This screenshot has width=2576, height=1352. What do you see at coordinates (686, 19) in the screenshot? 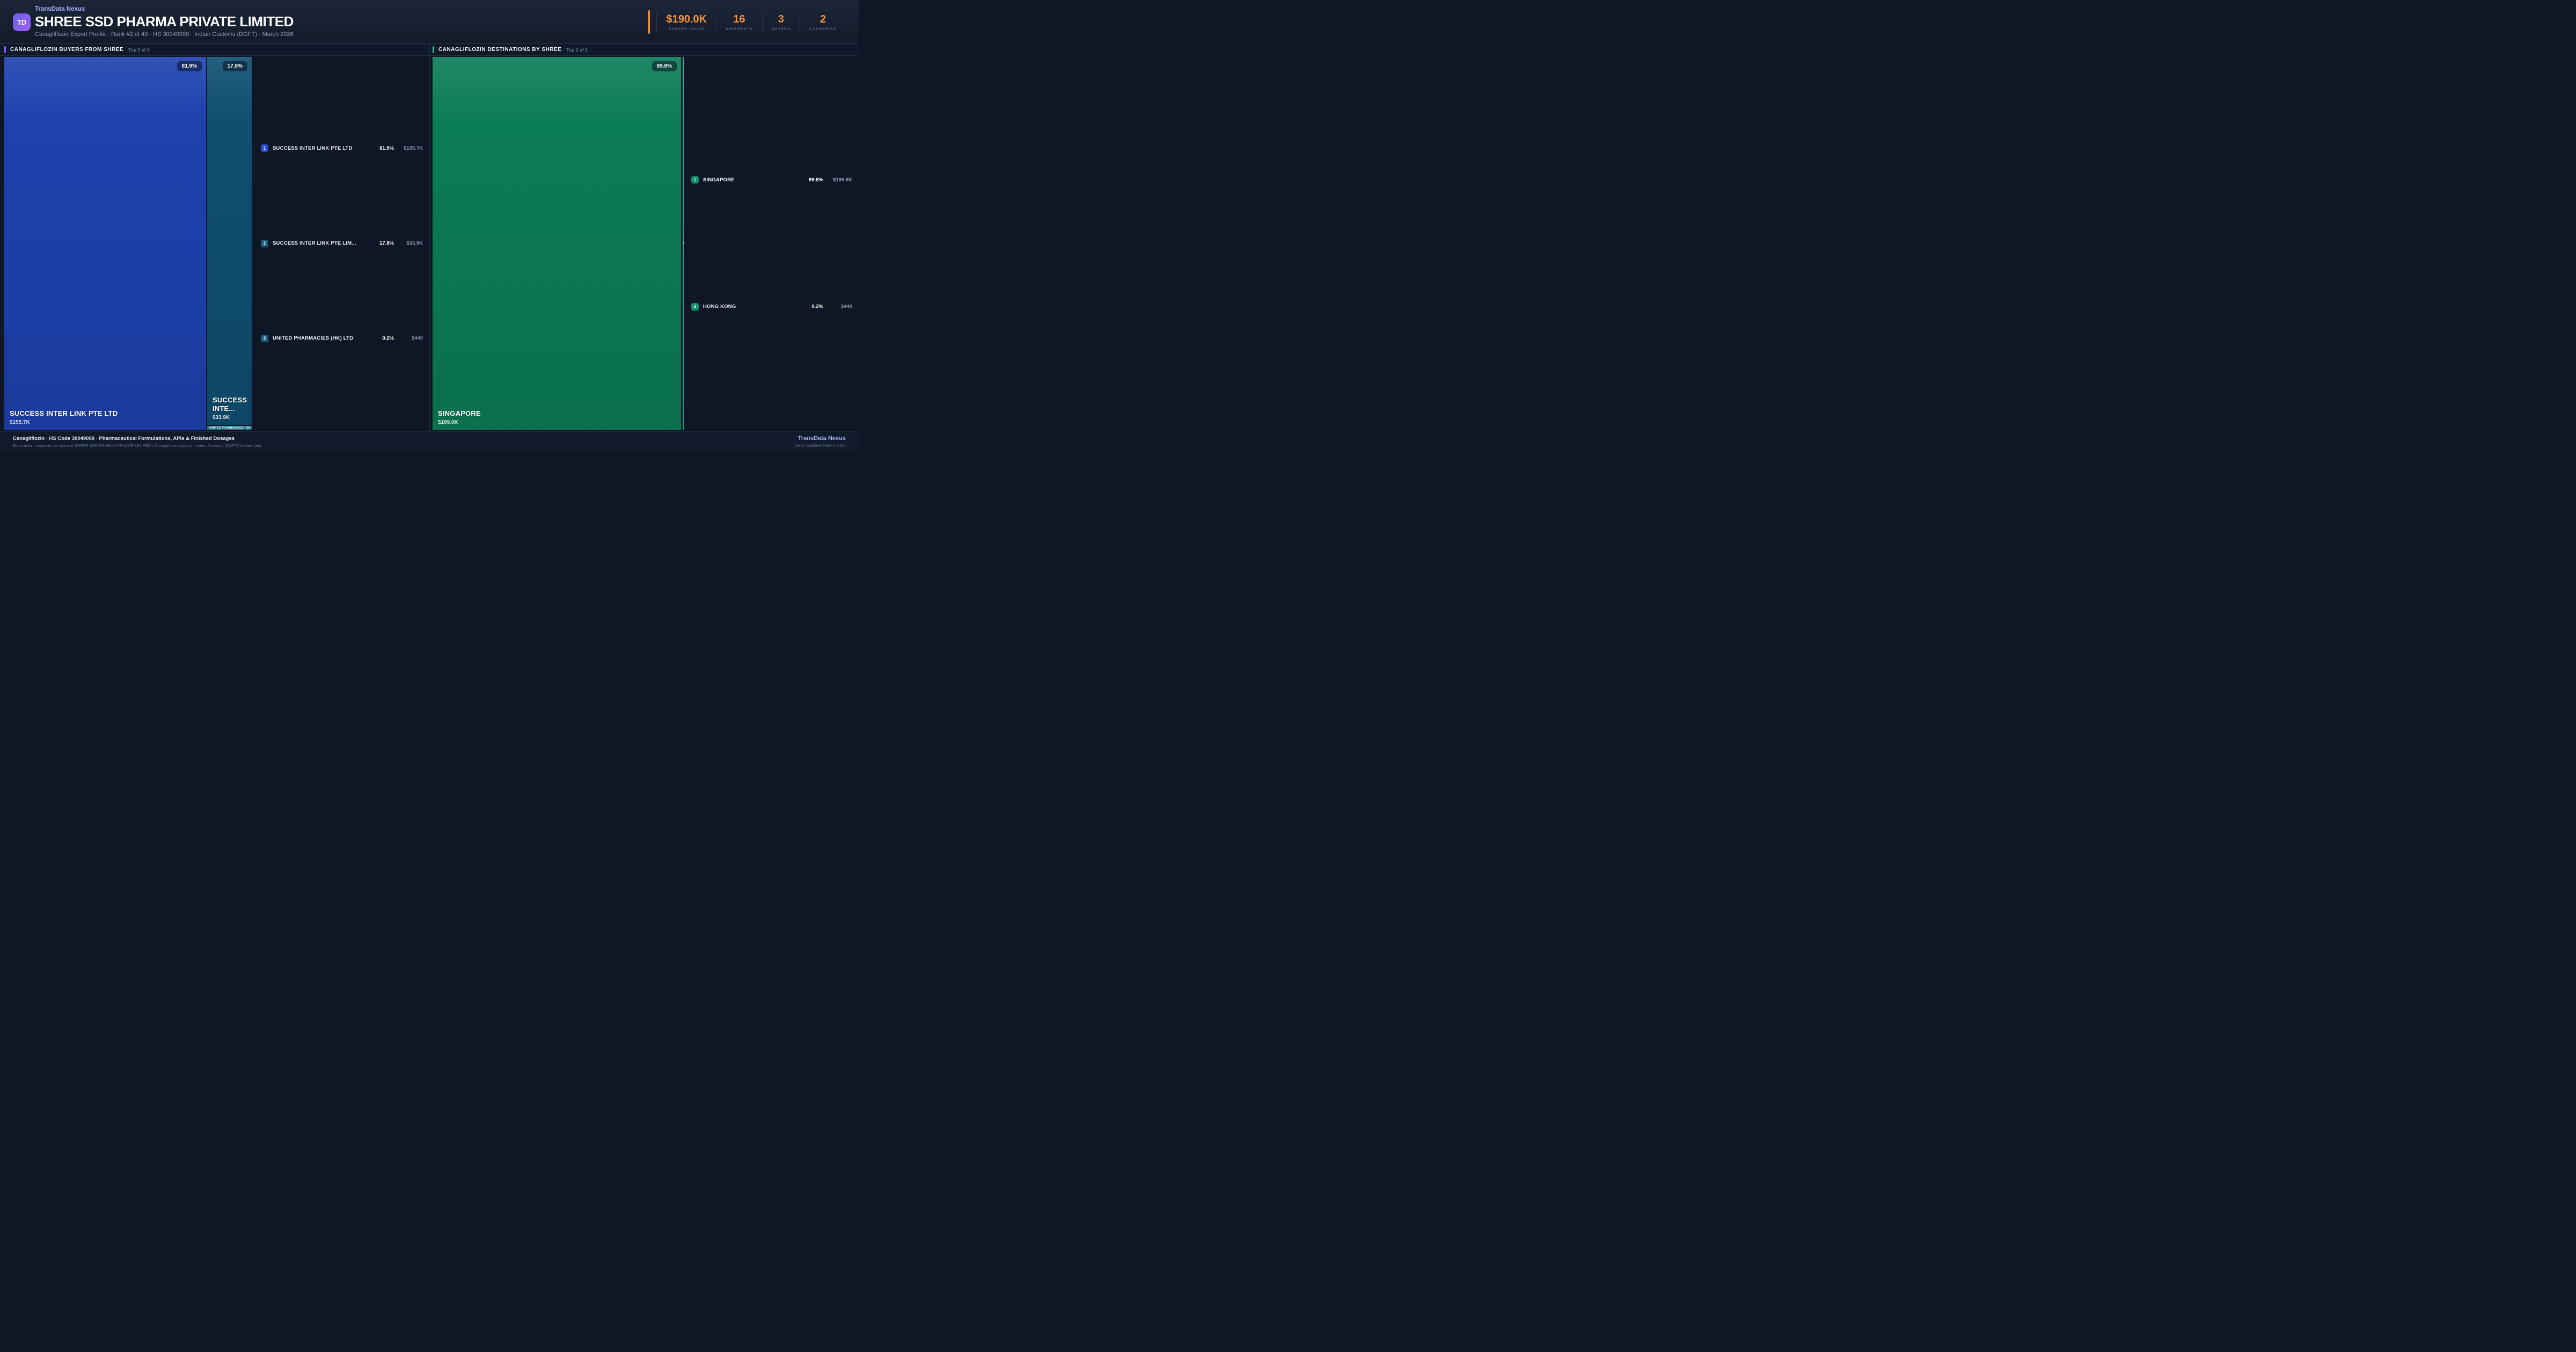
I see `stat-value: $190.0K` at bounding box center [686, 19].